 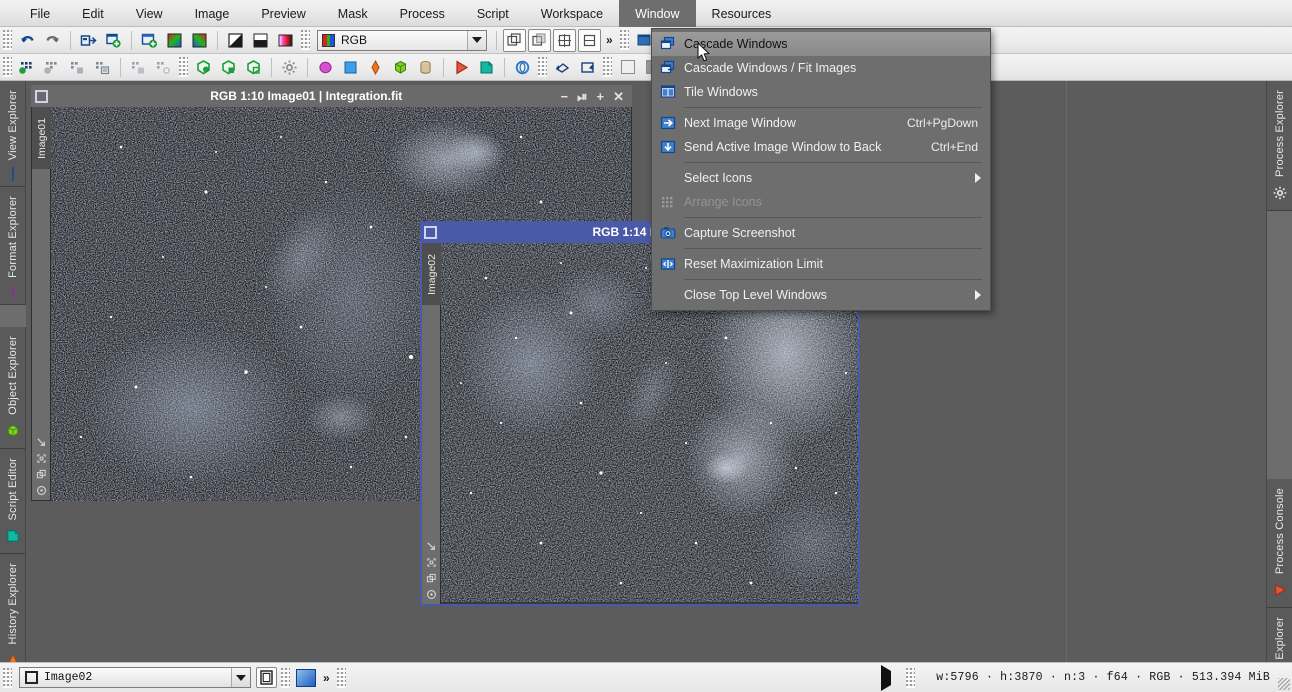 What do you see at coordinates (539, 40) in the screenshot?
I see `mask-view-icon` at bounding box center [539, 40].